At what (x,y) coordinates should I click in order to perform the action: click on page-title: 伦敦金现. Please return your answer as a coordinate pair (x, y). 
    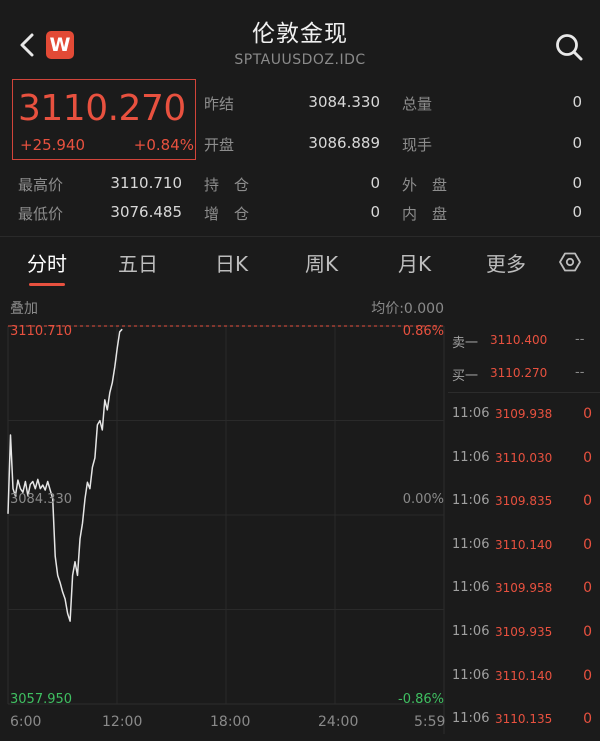
    Looking at the image, I should click on (300, 34).